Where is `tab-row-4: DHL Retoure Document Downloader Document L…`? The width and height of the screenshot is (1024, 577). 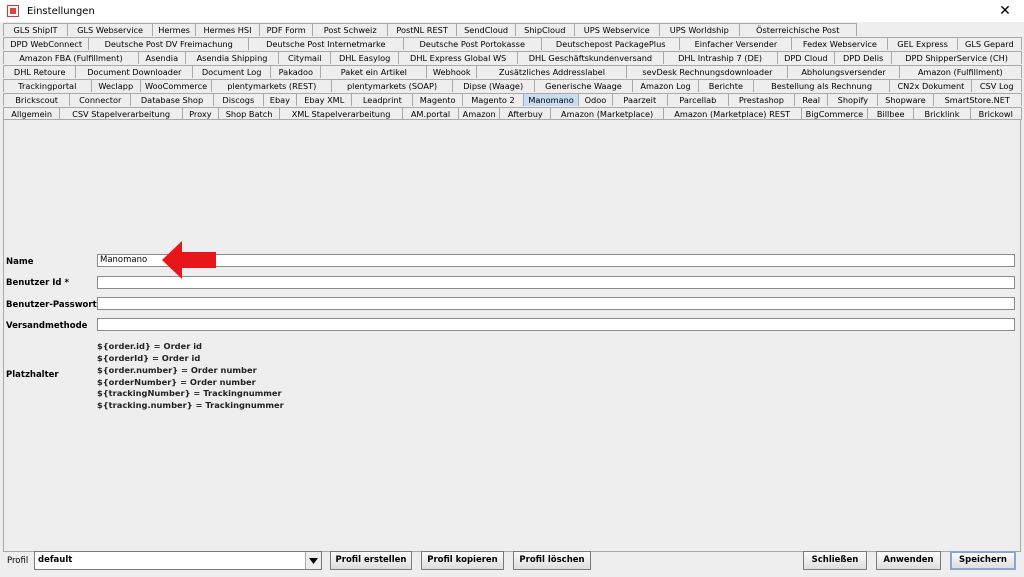
tab-row-4: DHL Retoure Document Downloader Document L… is located at coordinates (512, 71).